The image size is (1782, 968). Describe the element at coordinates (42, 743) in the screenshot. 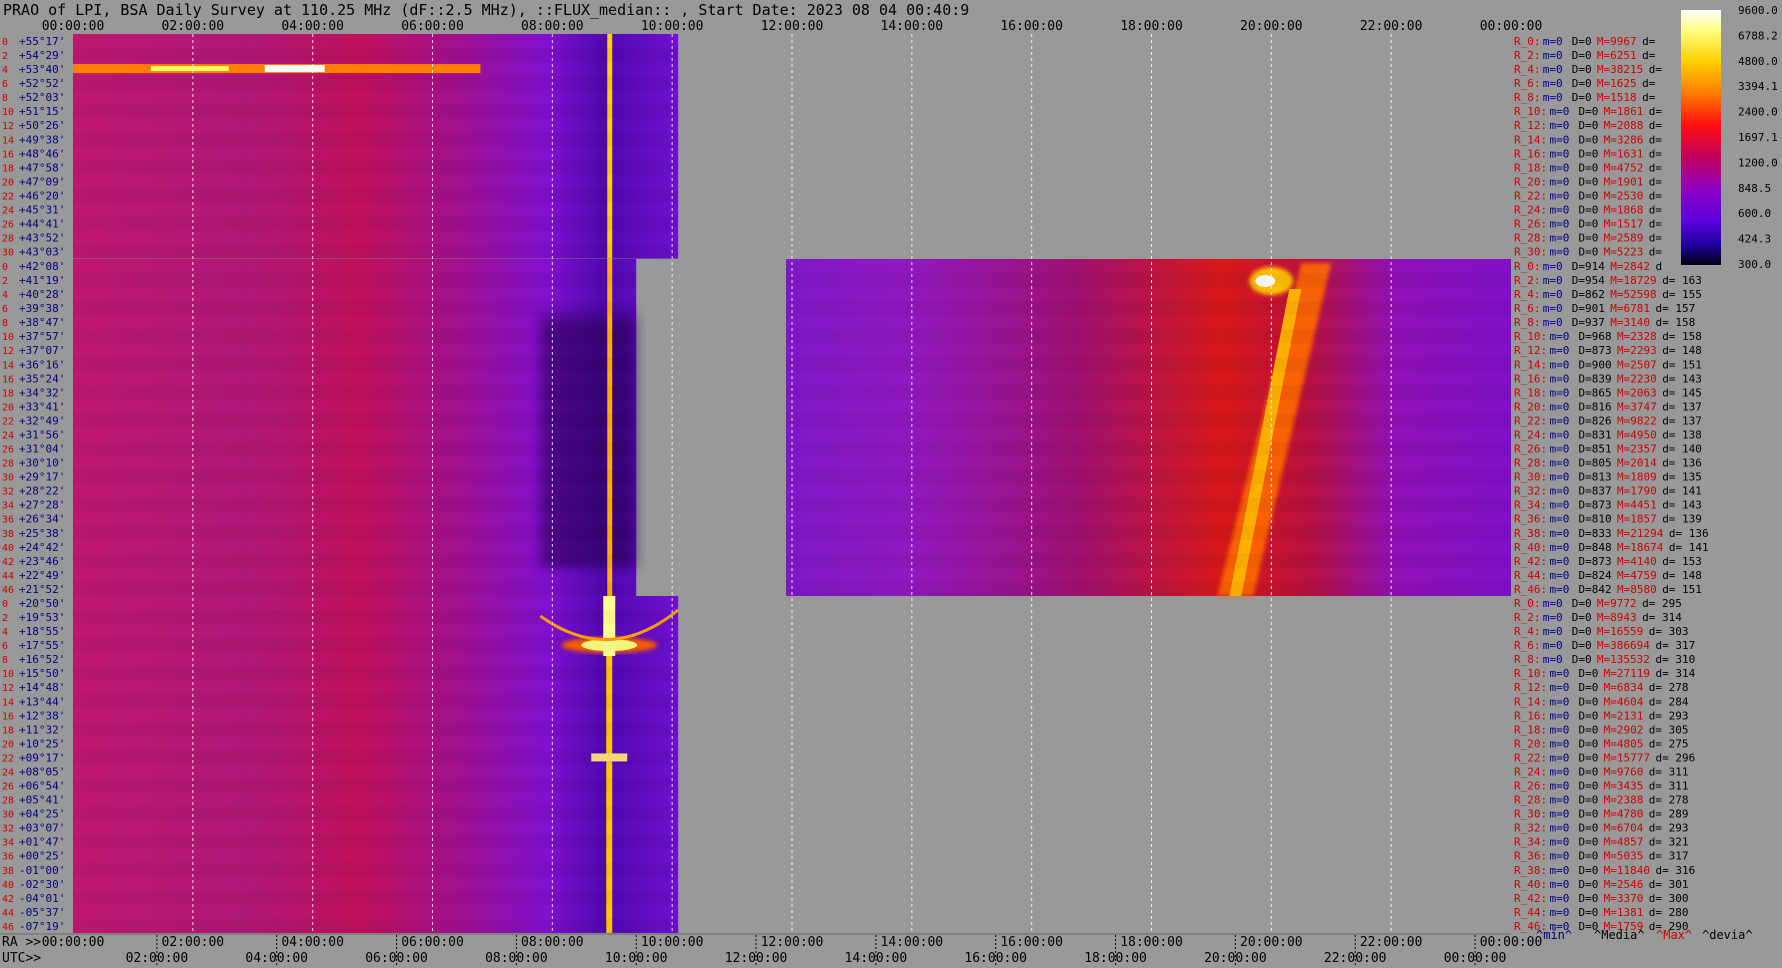

I see `declination-label: +10°25'` at that location.